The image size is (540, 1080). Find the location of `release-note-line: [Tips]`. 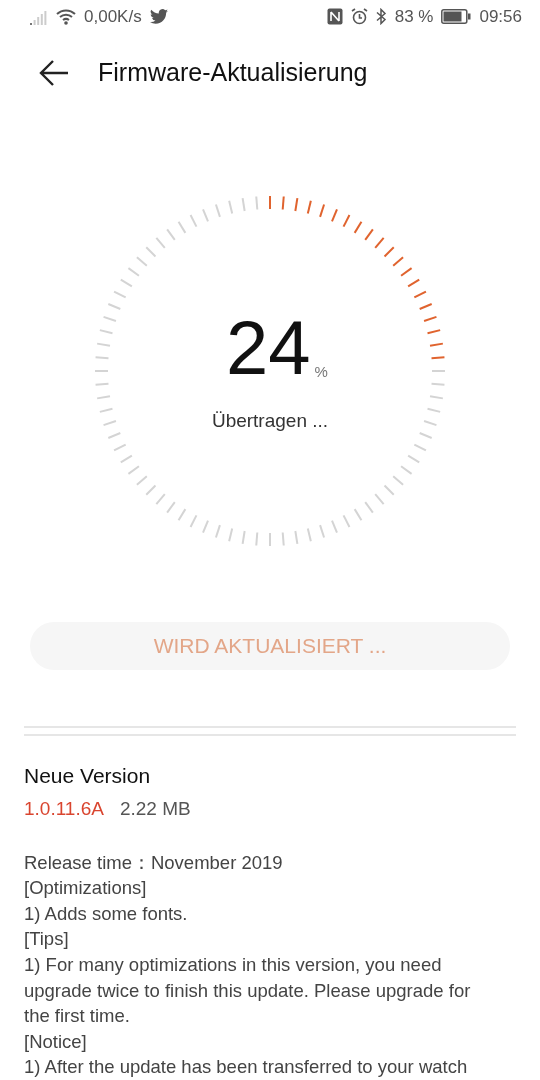

release-note-line: [Tips] is located at coordinates (47, 939).